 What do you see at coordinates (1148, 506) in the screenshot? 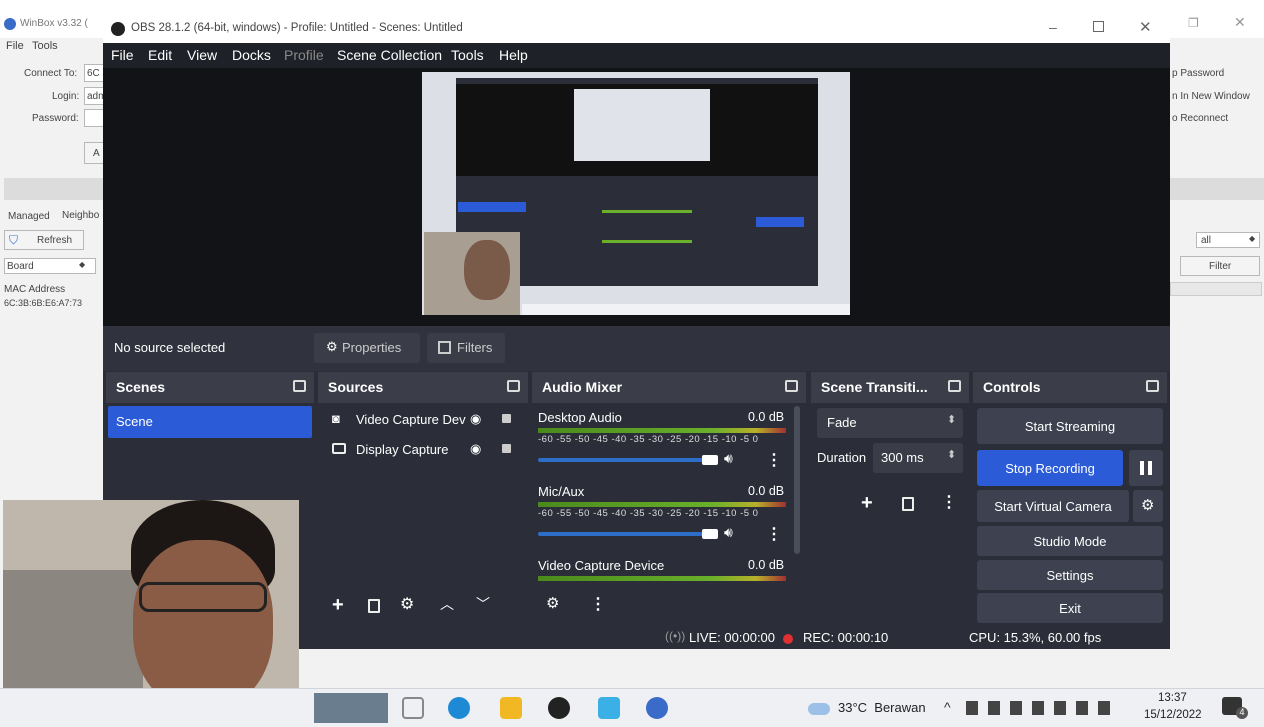
I see `virtual-camera-settings-button: ⚙` at bounding box center [1148, 506].